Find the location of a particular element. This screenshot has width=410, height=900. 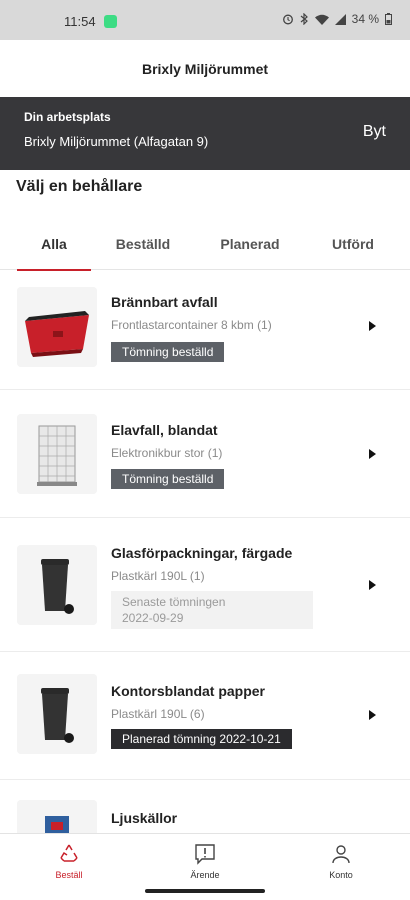

workplace-value: Brixly Miljörummet (Alfagatan 9) is located at coordinates (116, 141).